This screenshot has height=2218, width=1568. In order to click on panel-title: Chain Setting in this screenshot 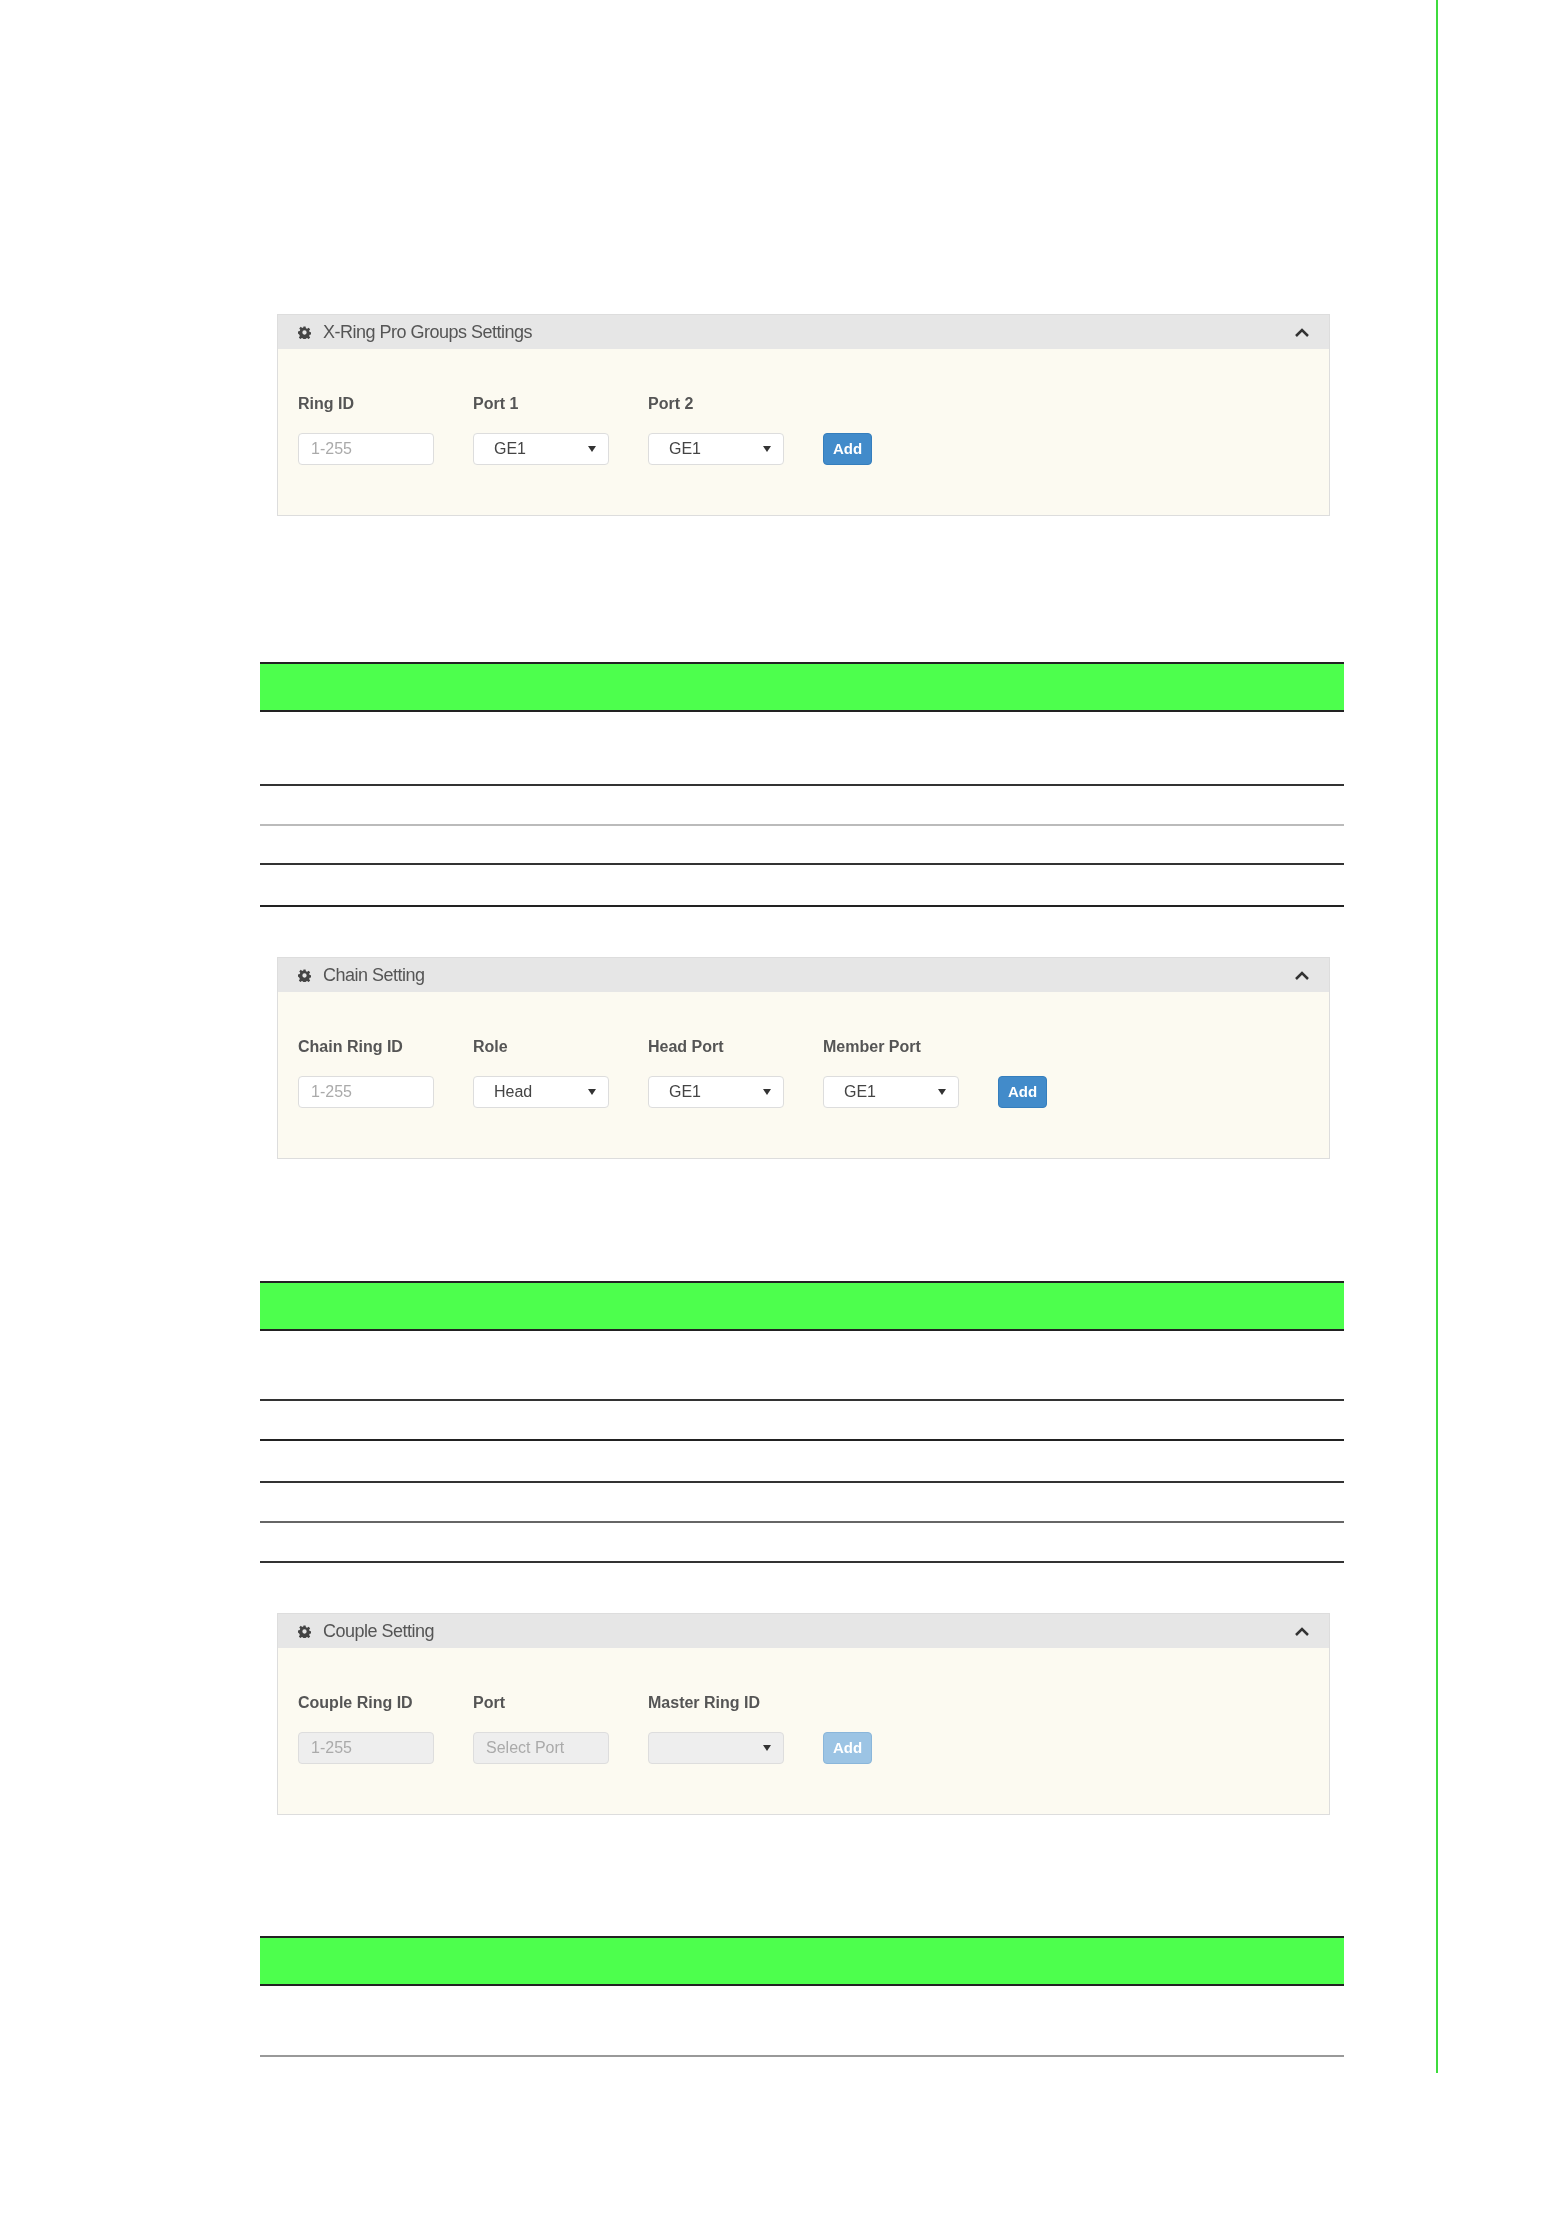, I will do `click(374, 975)`.